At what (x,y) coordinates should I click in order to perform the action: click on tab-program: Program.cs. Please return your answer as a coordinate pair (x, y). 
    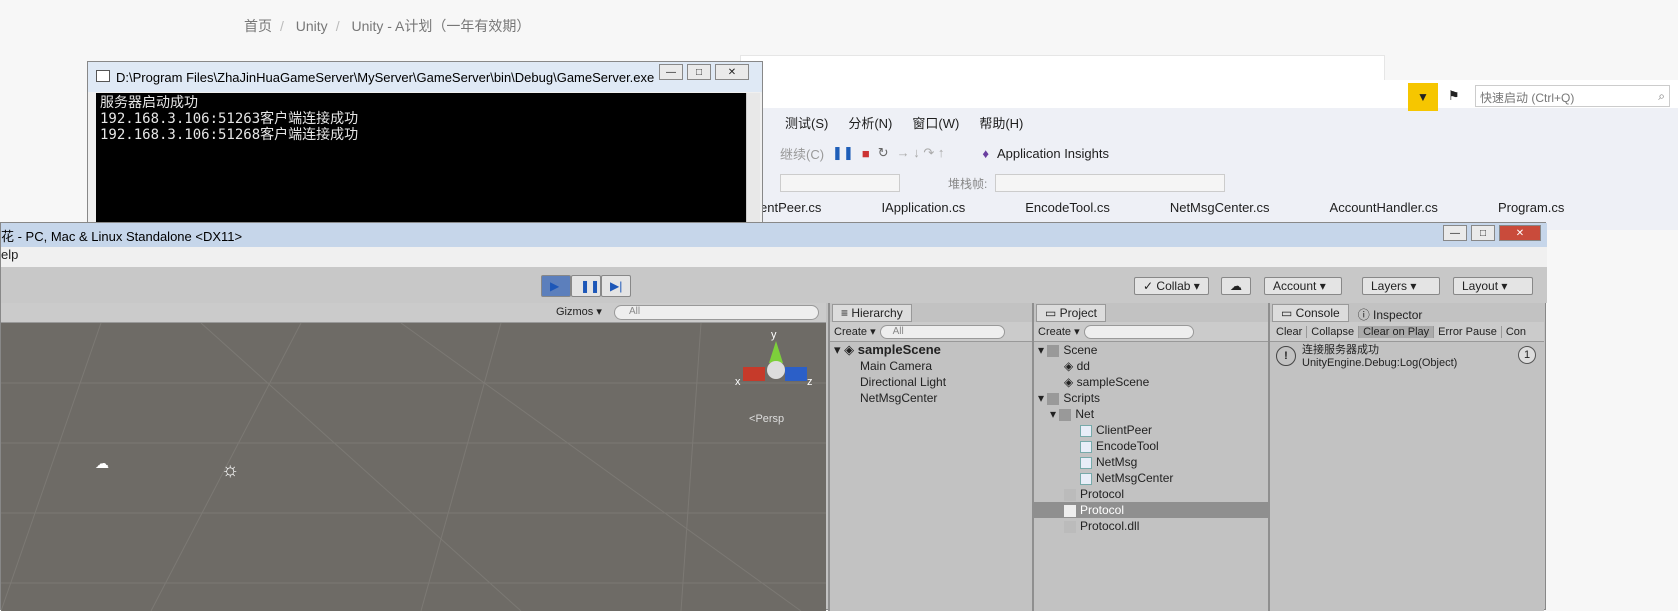
    Looking at the image, I should click on (1531, 211).